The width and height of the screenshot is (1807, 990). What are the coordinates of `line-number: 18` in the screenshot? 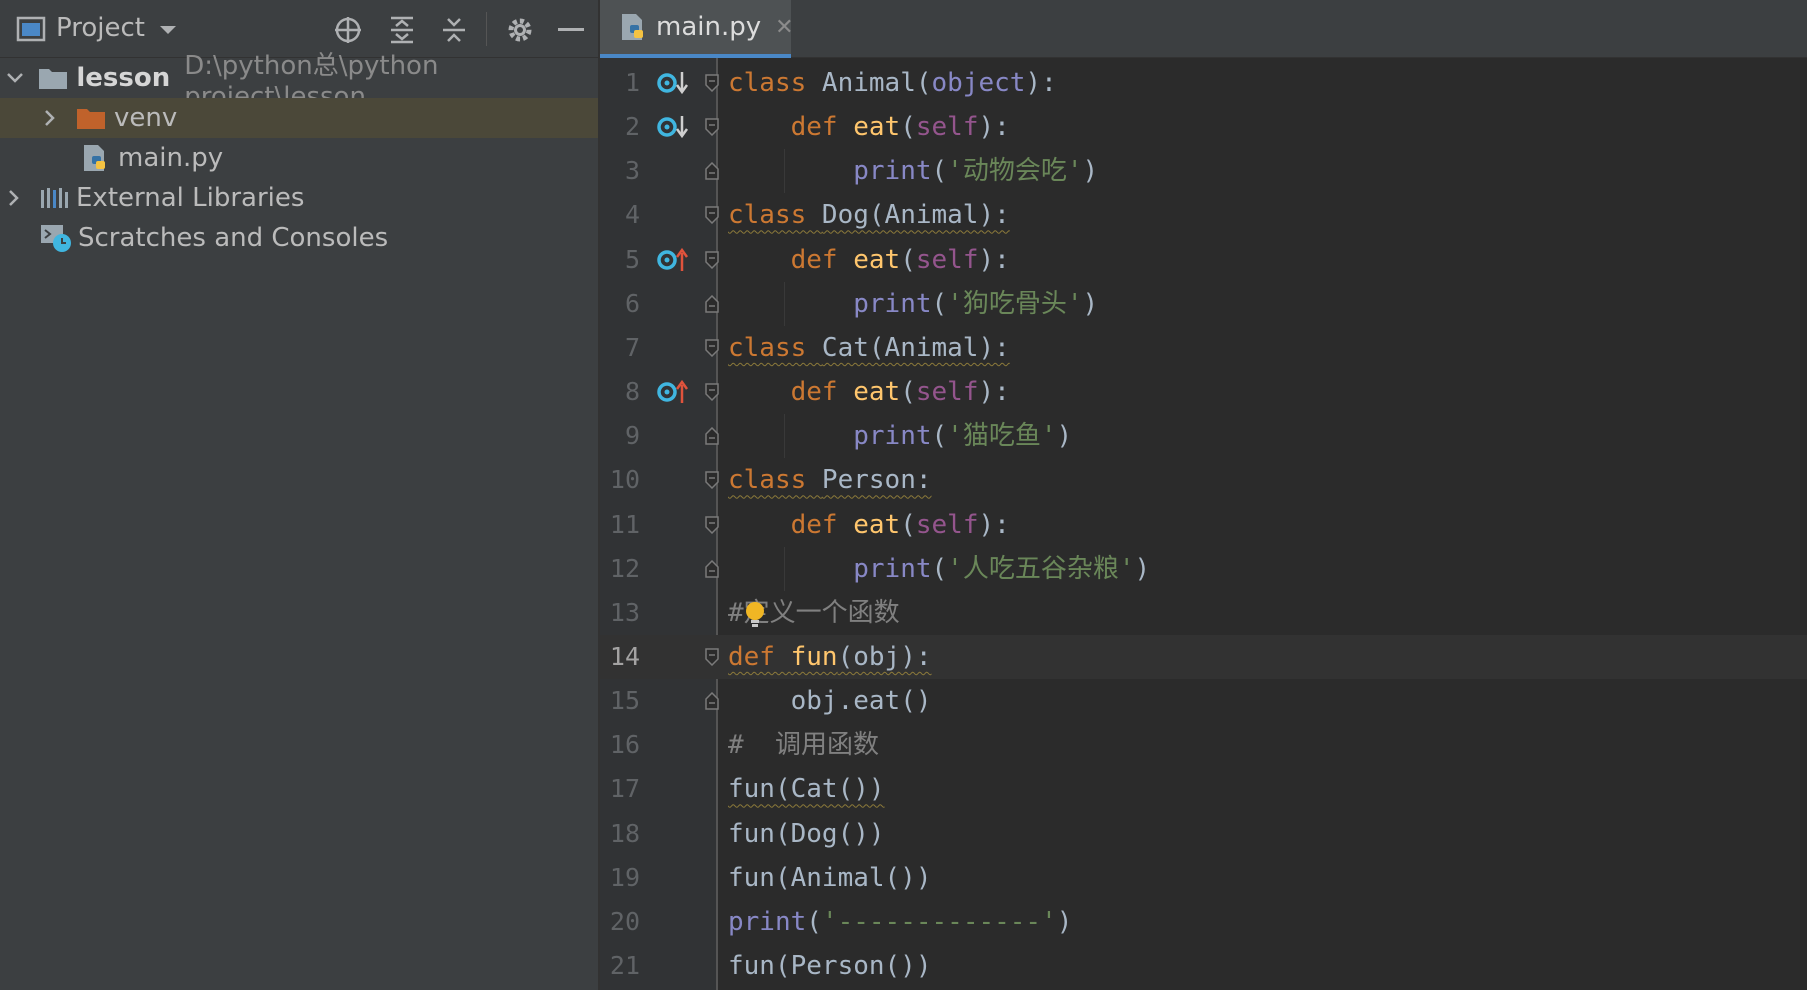 It's located at (620, 834).